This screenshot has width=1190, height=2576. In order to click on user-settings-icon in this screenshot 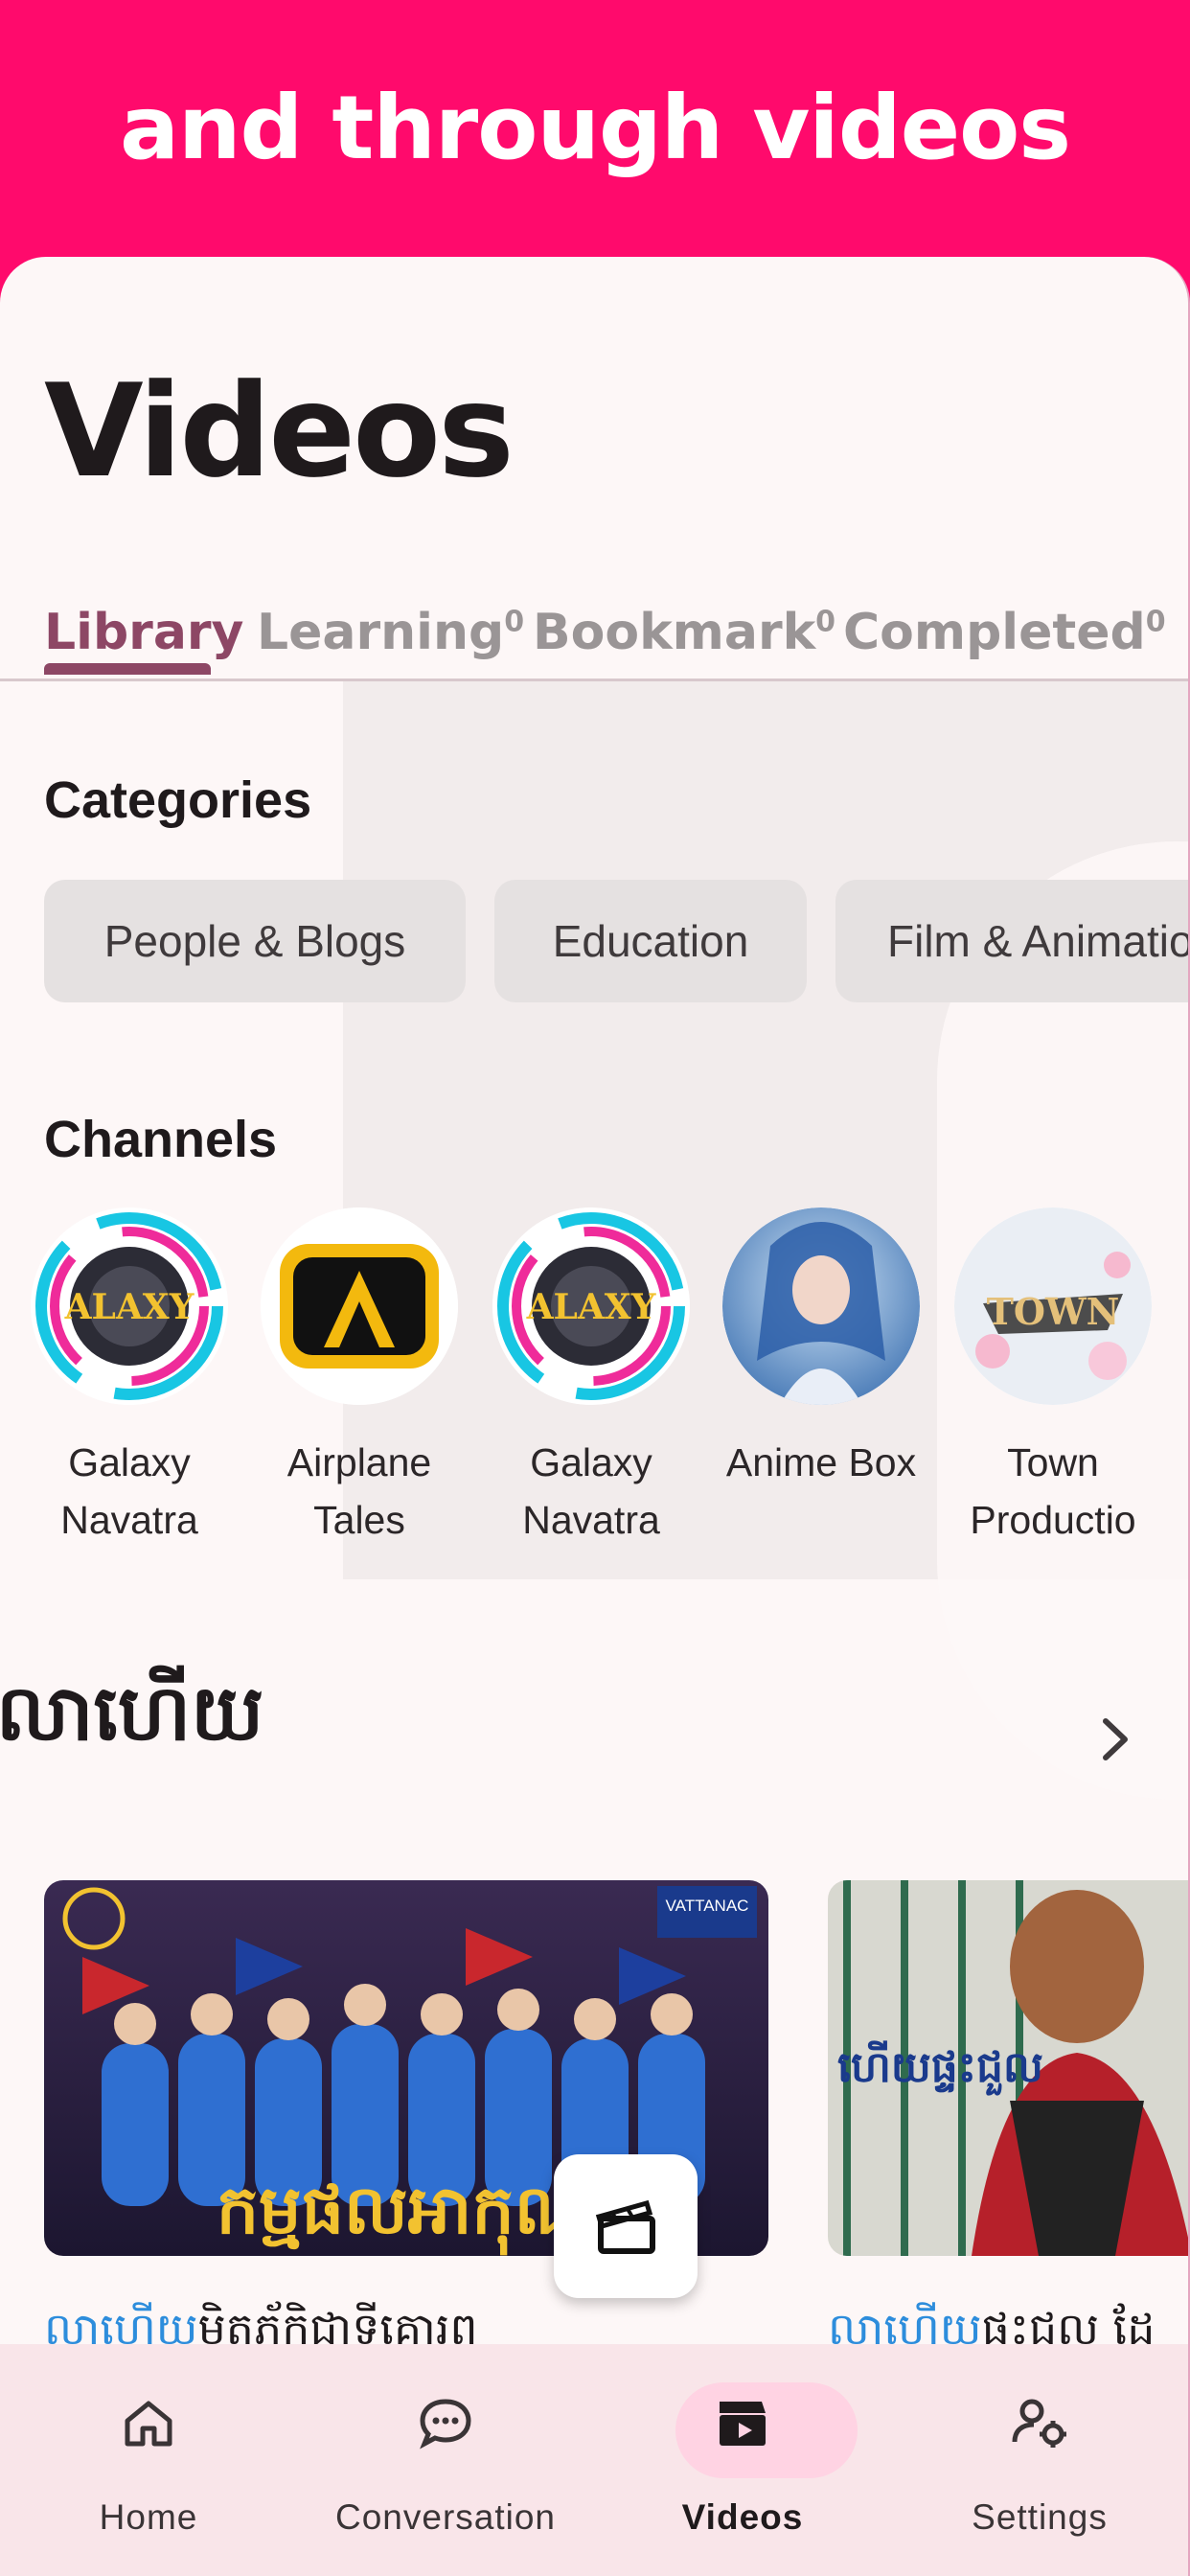, I will do `click(1039, 2423)`.